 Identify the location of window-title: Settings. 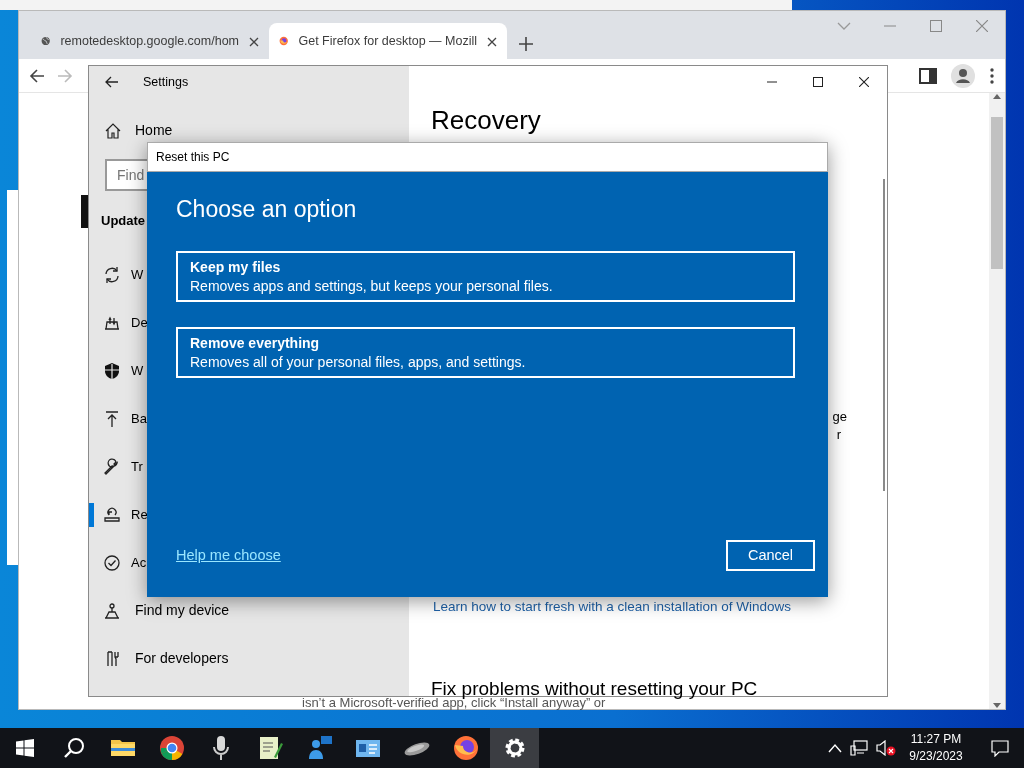
(166, 82).